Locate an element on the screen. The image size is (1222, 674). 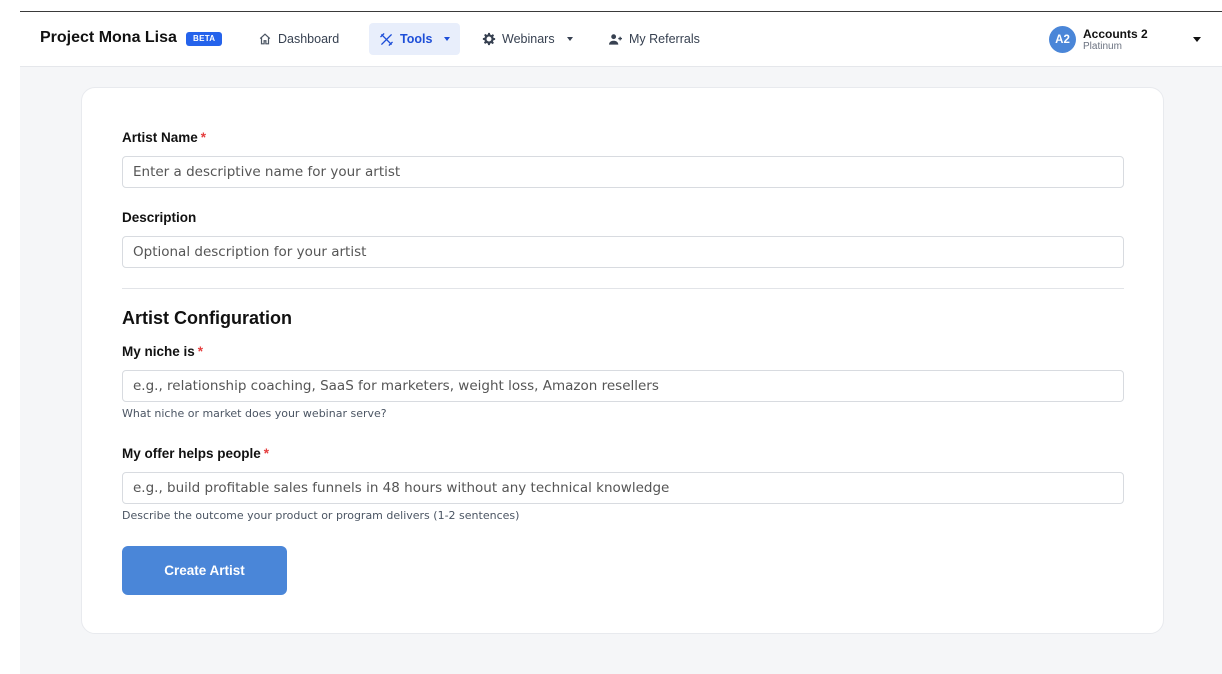
nav-my-referrals: My Referrals is located at coordinates (654, 39).